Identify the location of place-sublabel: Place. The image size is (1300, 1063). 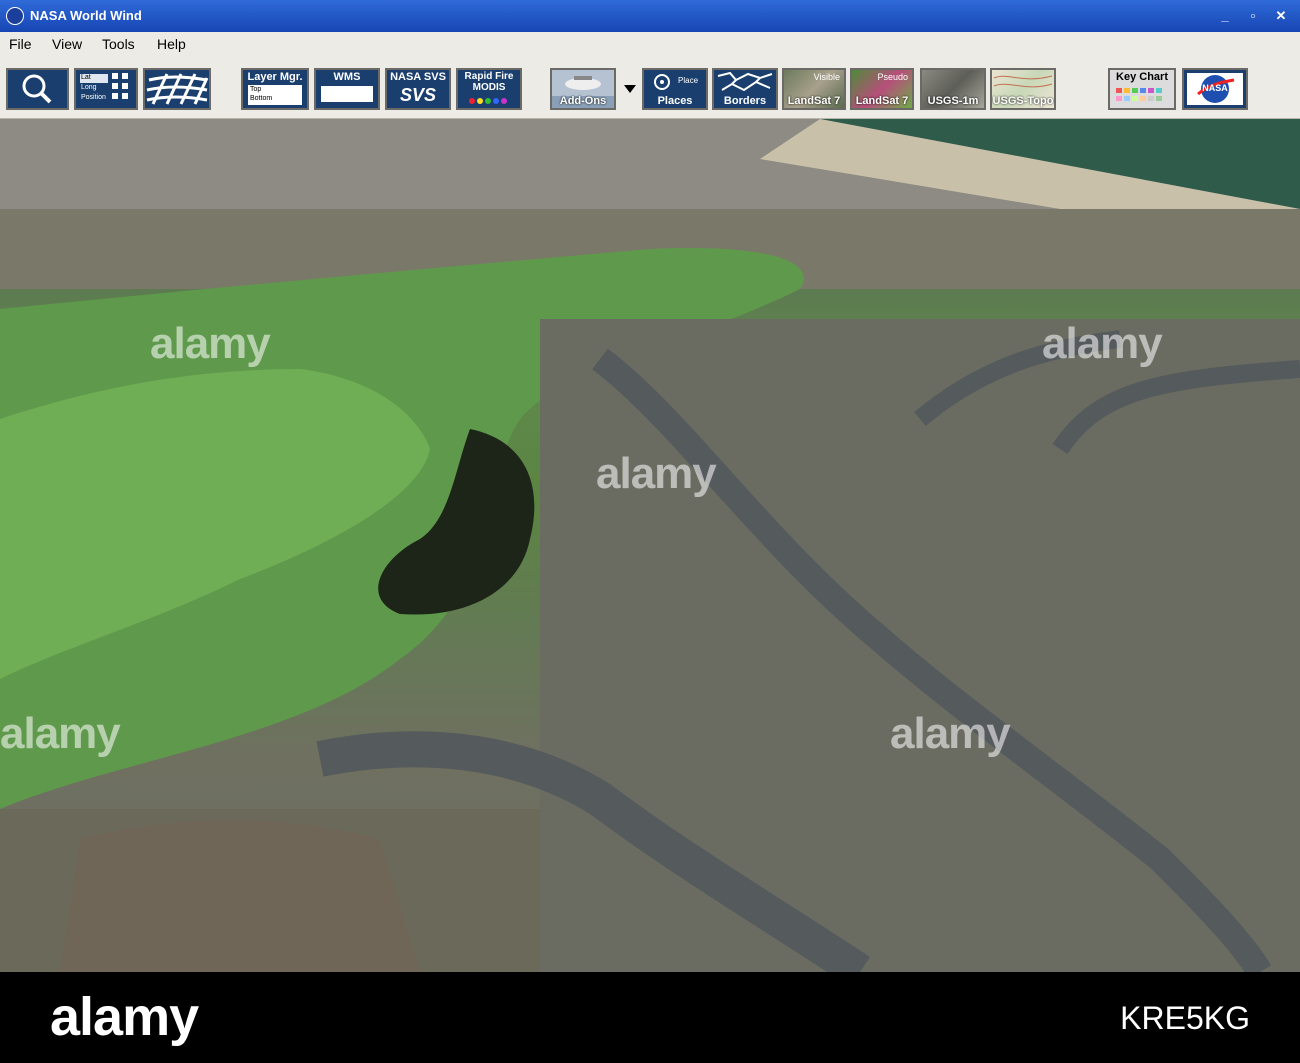
(688, 80).